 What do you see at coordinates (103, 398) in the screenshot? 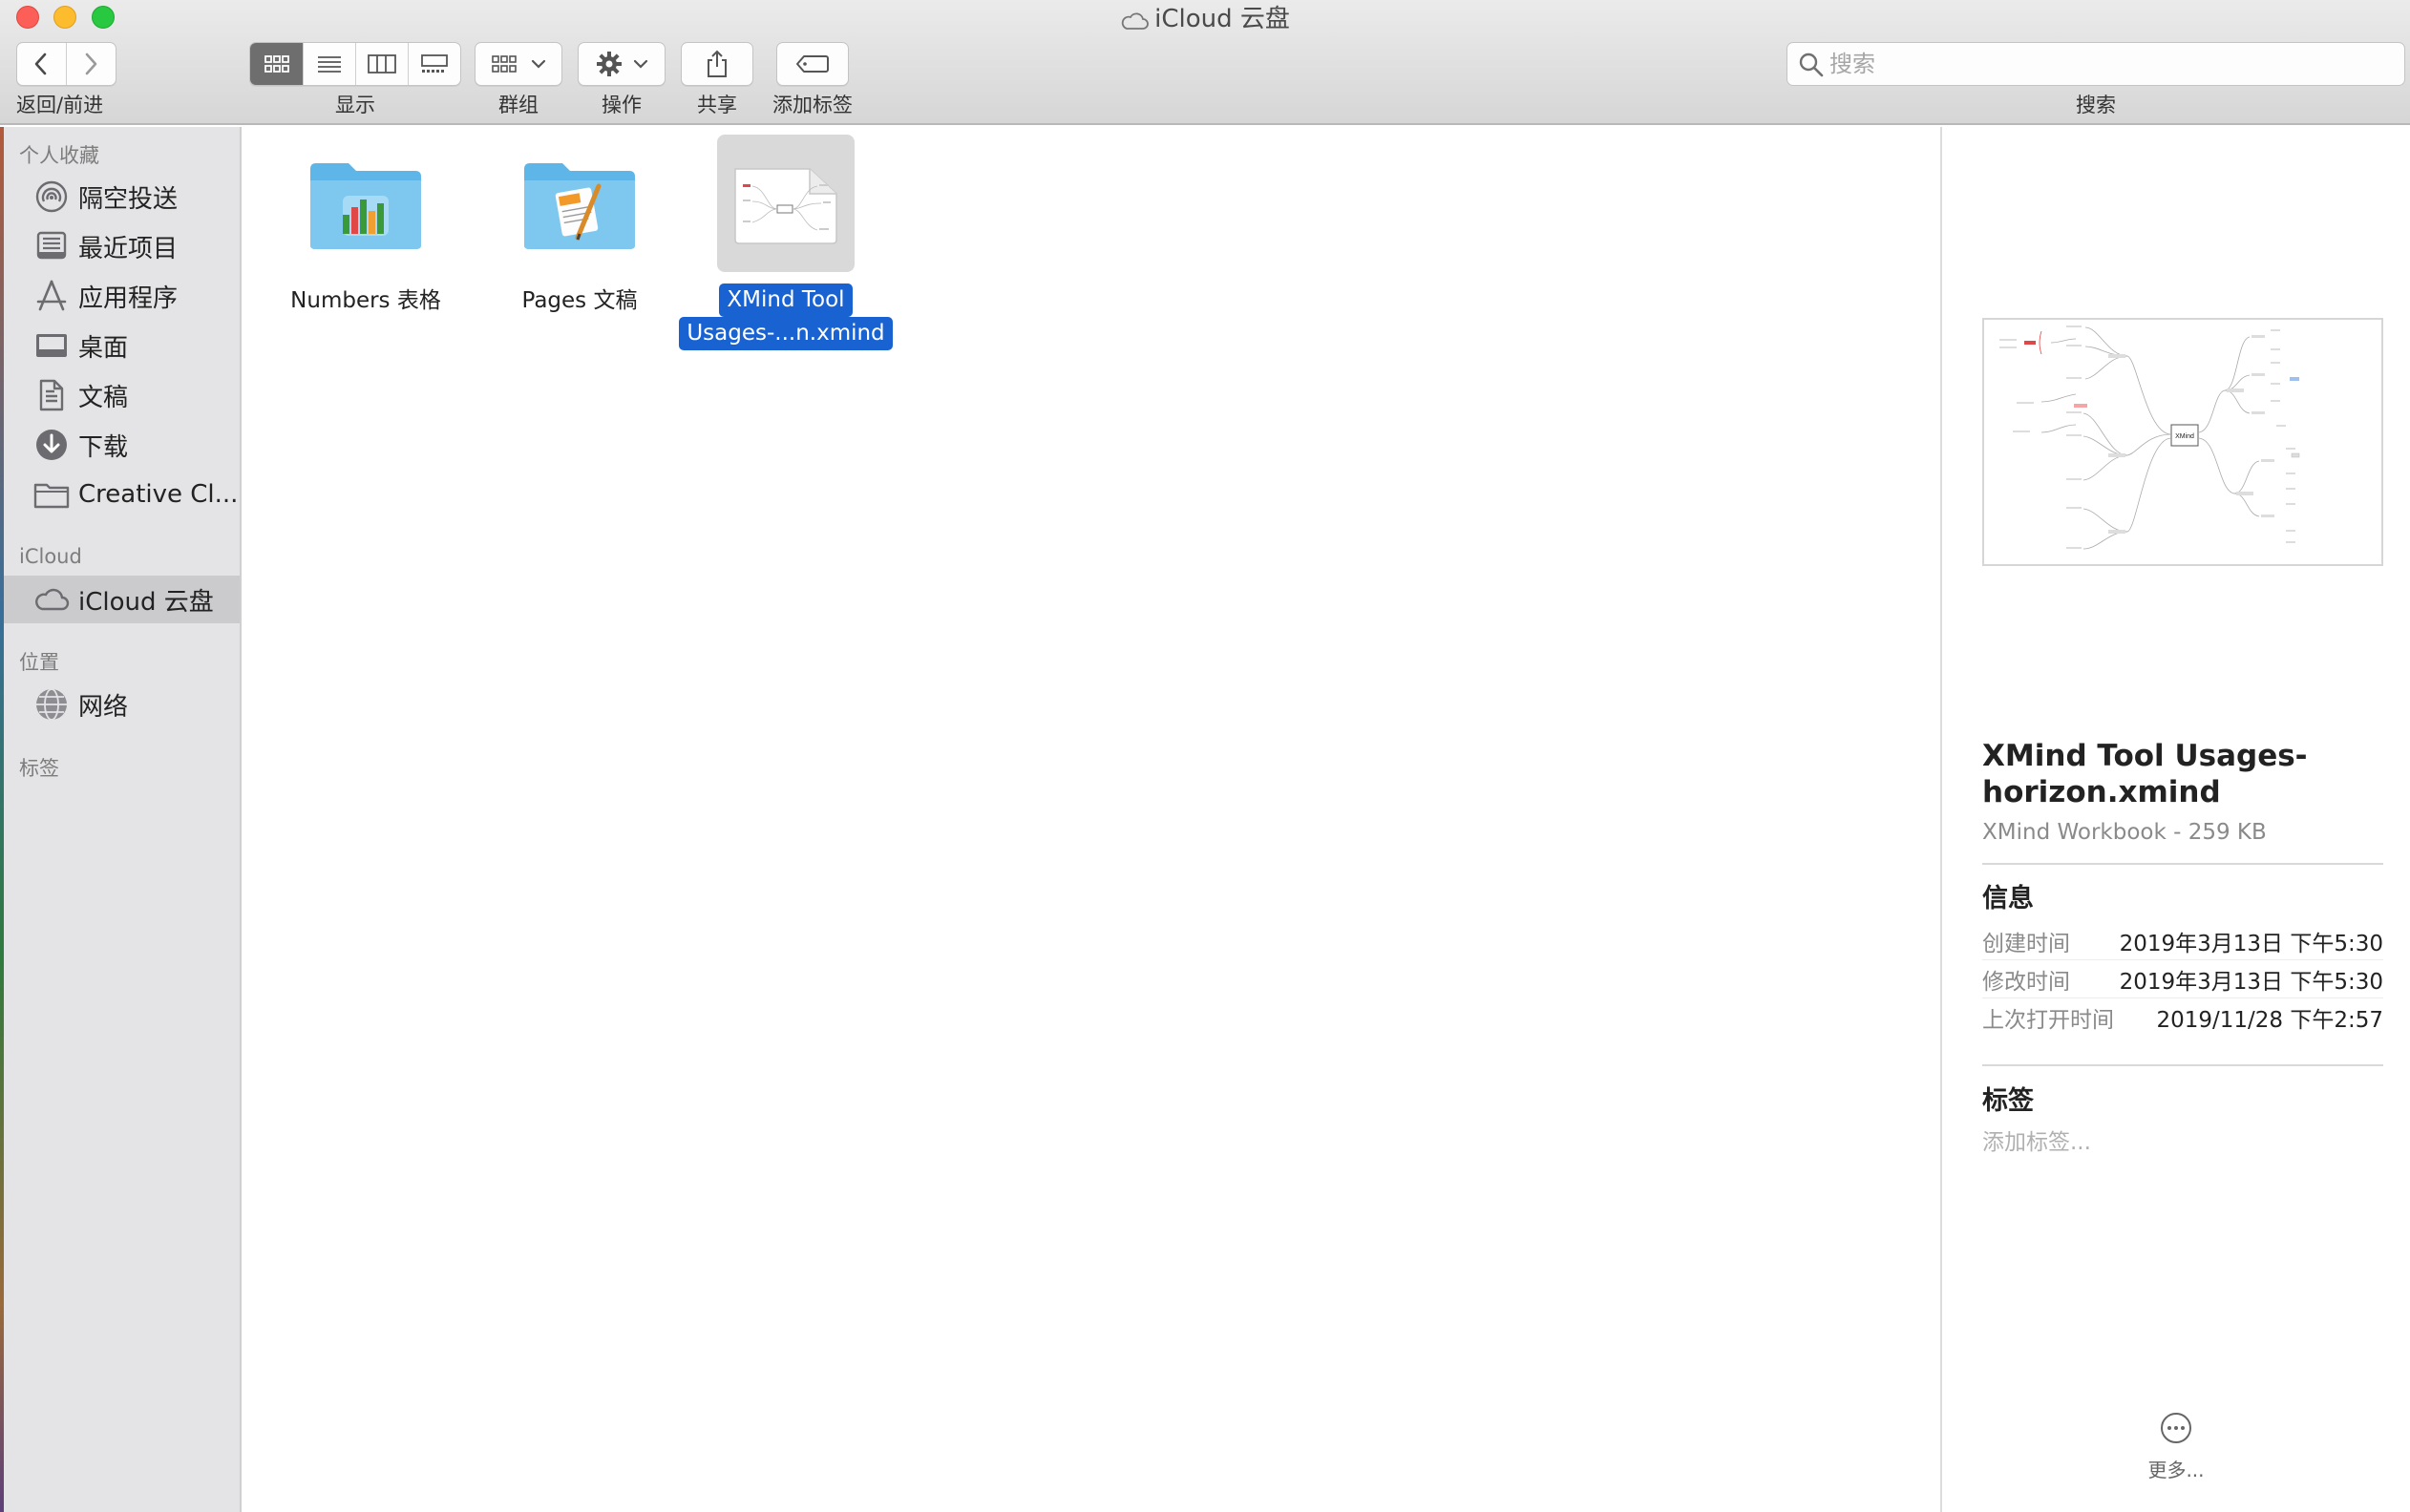
I see `sidebar-item-label: 文稿` at bounding box center [103, 398].